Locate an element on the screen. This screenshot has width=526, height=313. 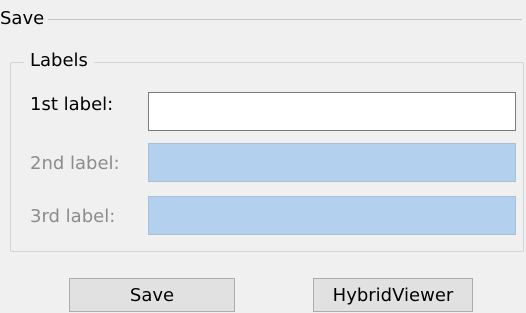
third-label-caption: 3rd label: is located at coordinates (73, 216).